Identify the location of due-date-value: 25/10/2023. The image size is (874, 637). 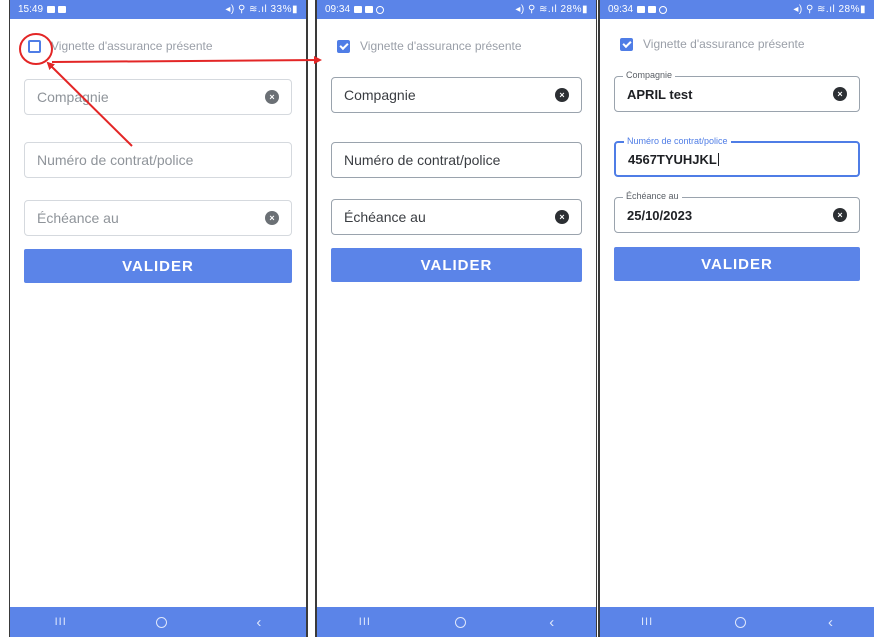
(660, 215).